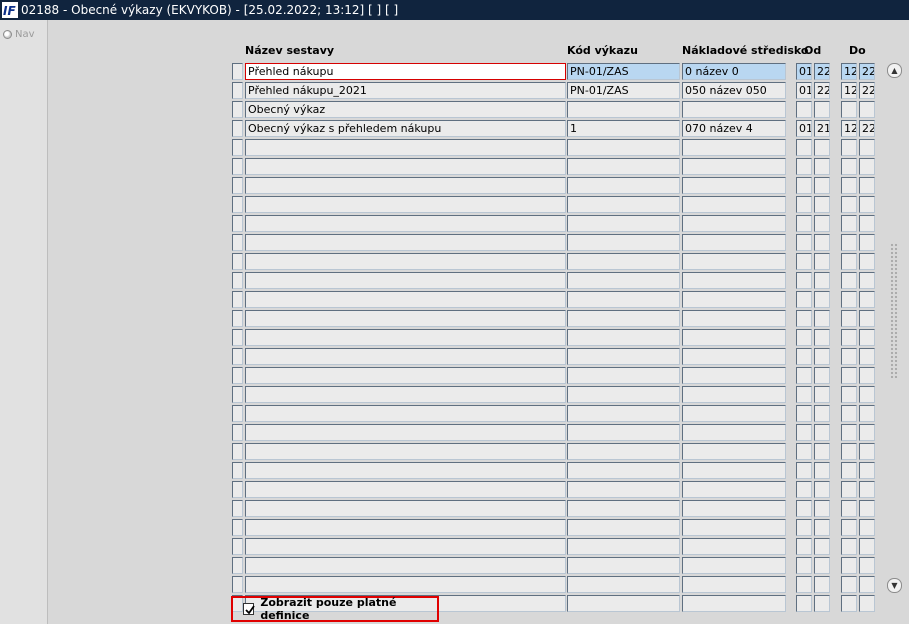 The width and height of the screenshot is (909, 624). Describe the element at coordinates (335, 609) in the screenshot. I see `valid-definitions-filter: Zobrazit pouze platné definice` at that location.